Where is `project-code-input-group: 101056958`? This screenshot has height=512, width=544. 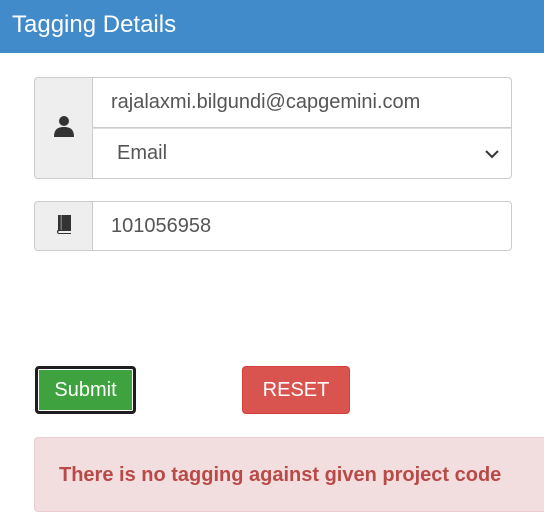 project-code-input-group: 101056958 is located at coordinates (273, 226).